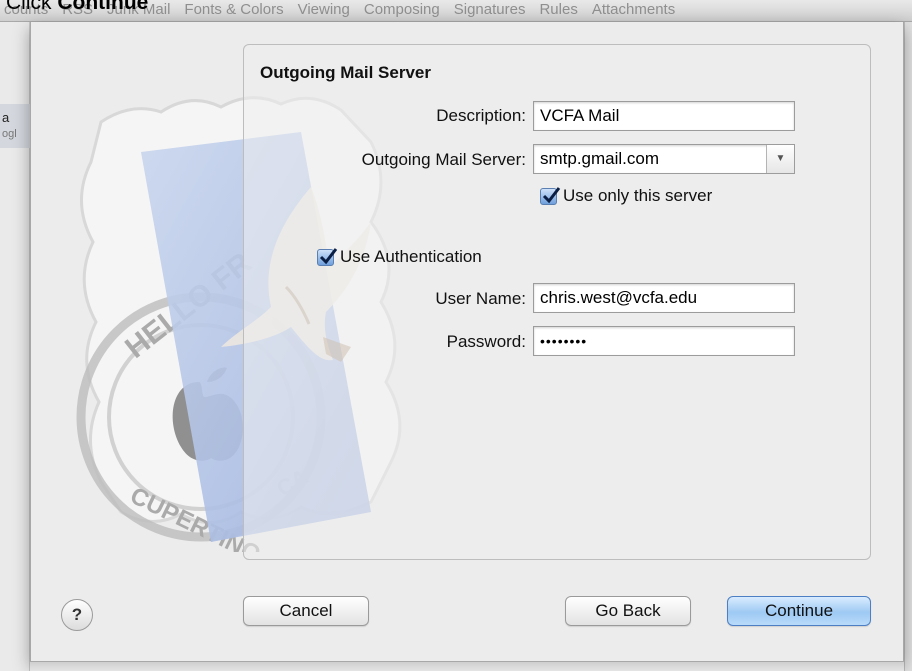 The width and height of the screenshot is (912, 671). Describe the element at coordinates (633, 10) in the screenshot. I see `tab-attachments: Attachments` at that location.